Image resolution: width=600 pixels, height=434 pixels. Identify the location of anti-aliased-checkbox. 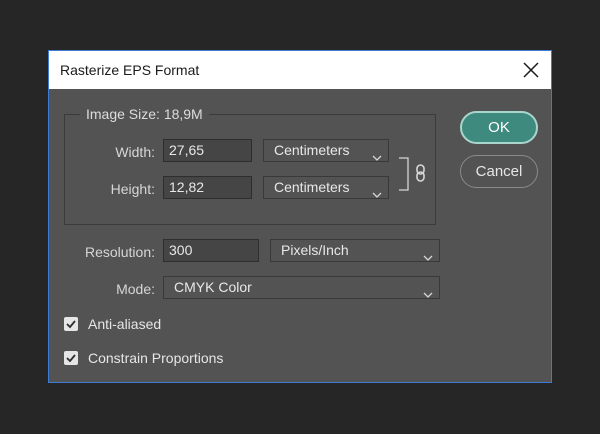
(71, 324).